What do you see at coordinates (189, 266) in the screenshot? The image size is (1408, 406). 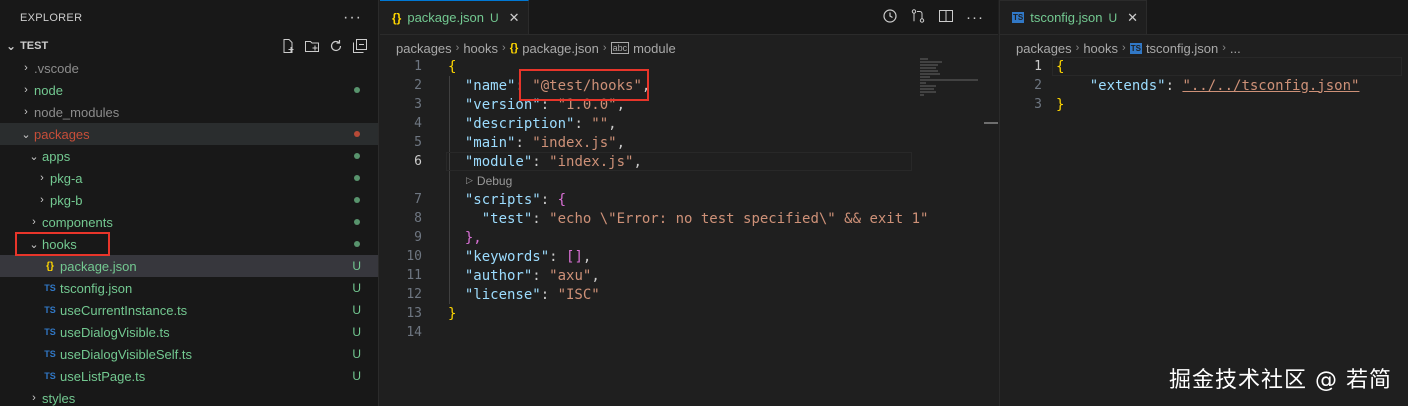 I see `tree-item: {} package.json U` at bounding box center [189, 266].